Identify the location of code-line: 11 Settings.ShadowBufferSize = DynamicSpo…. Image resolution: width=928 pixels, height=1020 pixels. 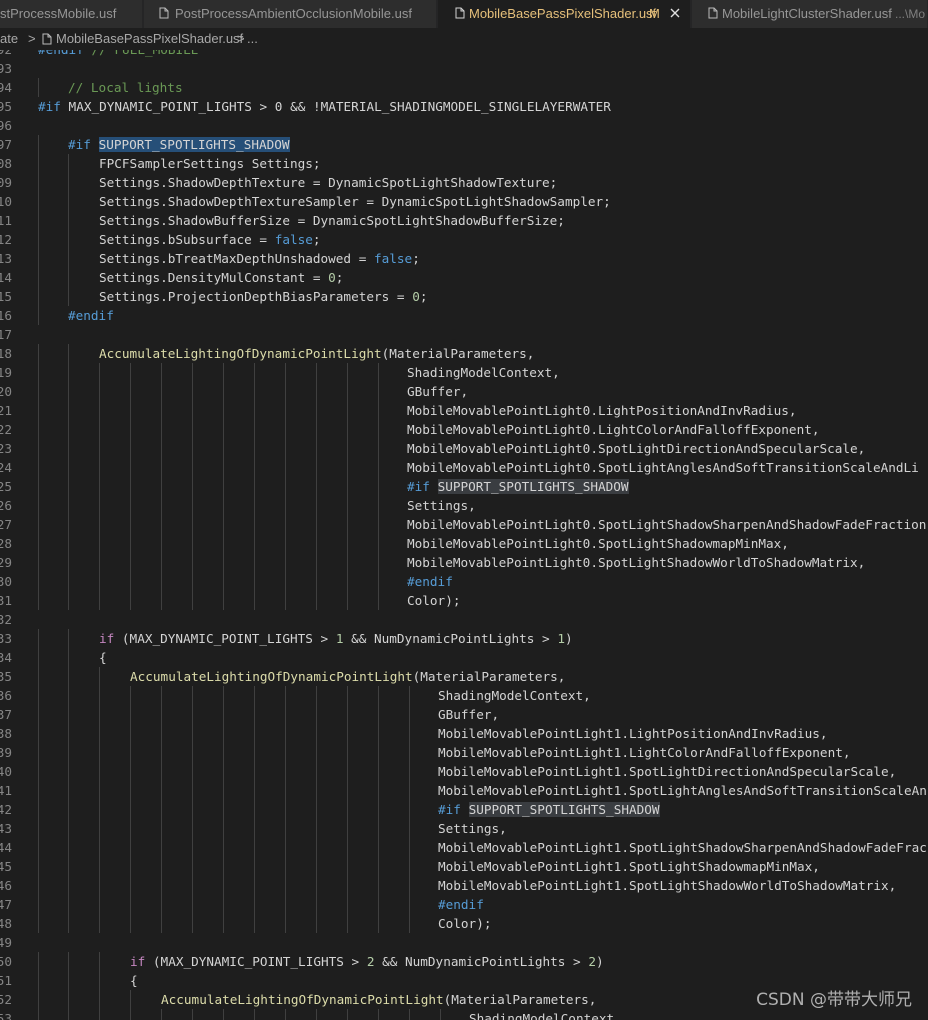
(464, 220).